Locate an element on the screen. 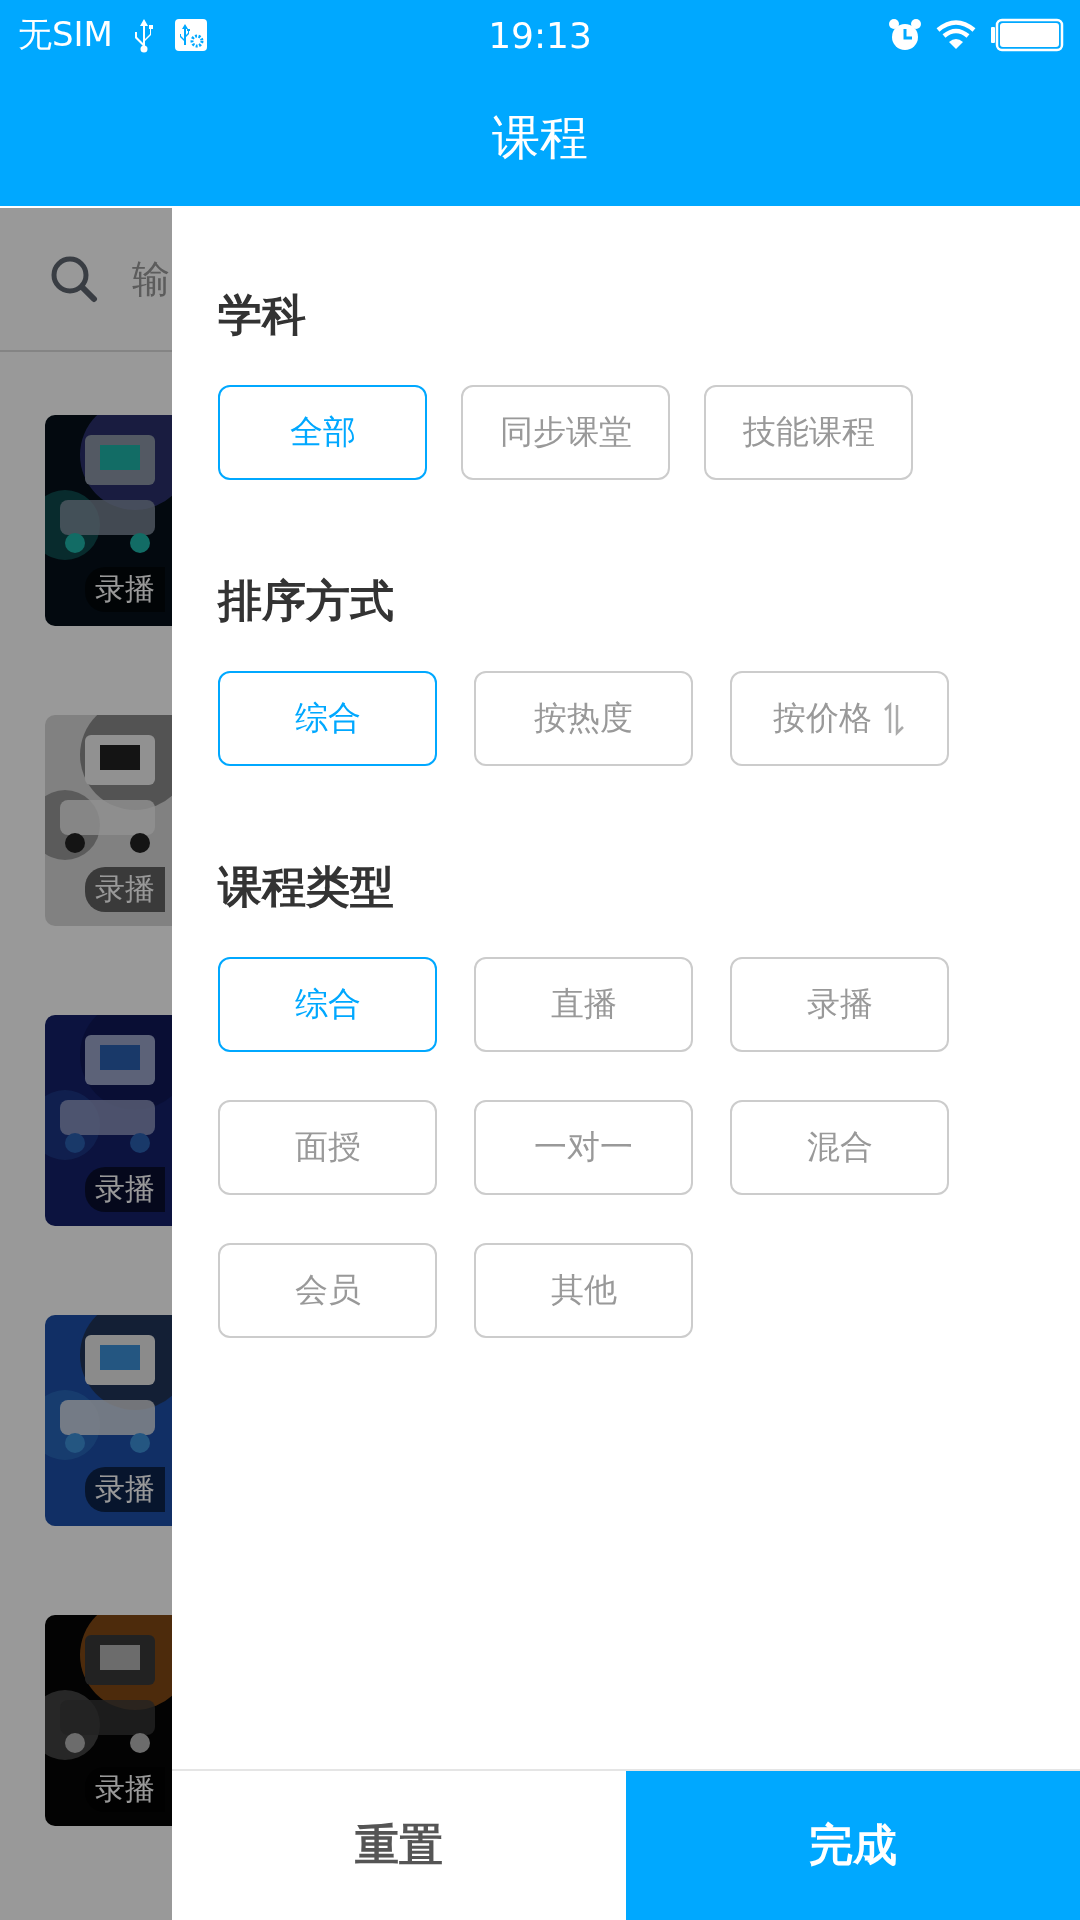 The image size is (1080, 1920). filter-option: 其他 is located at coordinates (583, 1290).